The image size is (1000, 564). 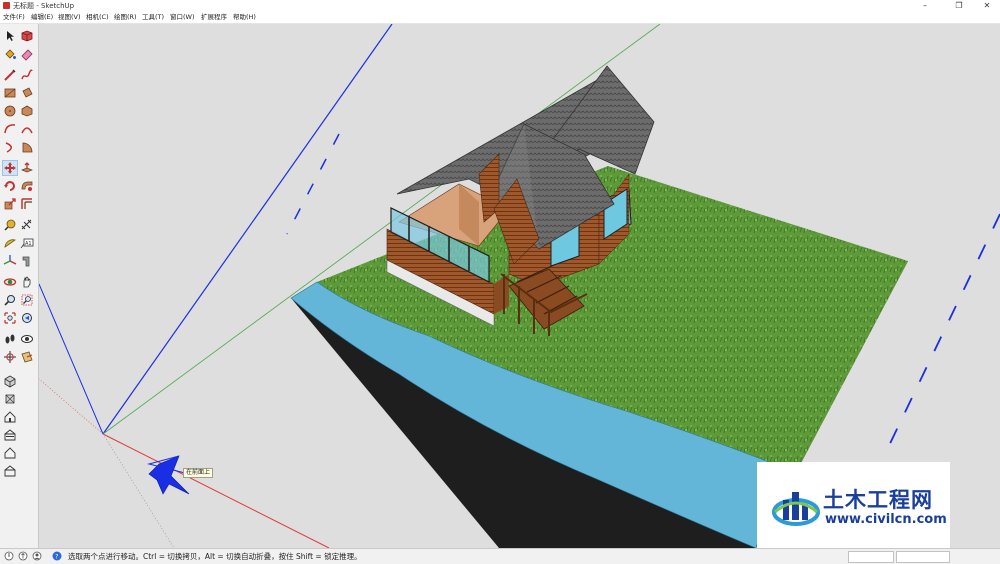 What do you see at coordinates (23, 556) in the screenshot?
I see `credits-icon` at bounding box center [23, 556].